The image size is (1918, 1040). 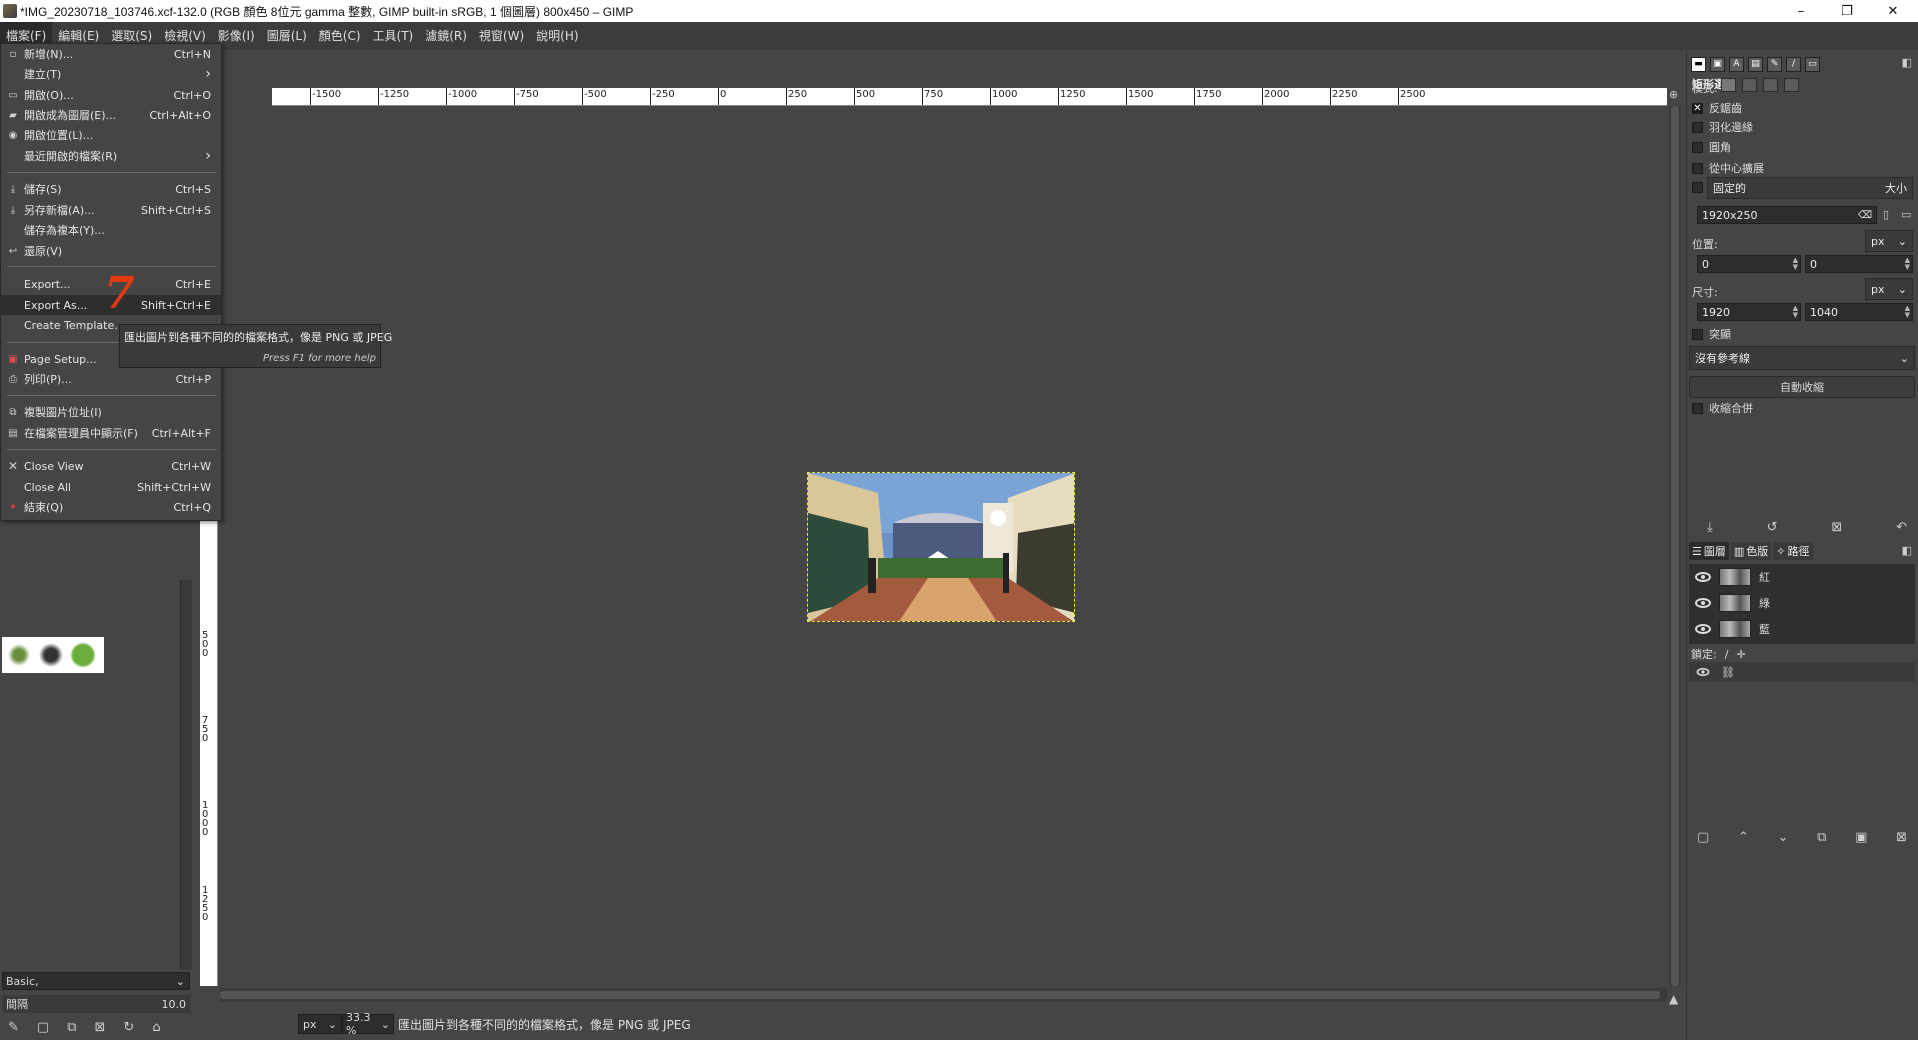 What do you see at coordinates (501, 36) in the screenshot?
I see `menu-windows: 視窗(W)` at bounding box center [501, 36].